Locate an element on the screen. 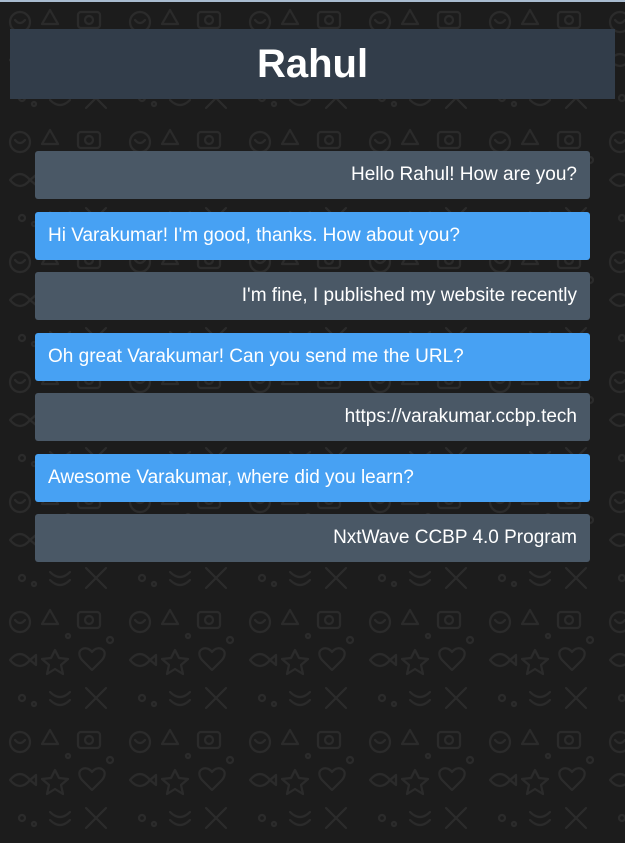  message-text: Hello Rahul! How are you? is located at coordinates (463, 174).